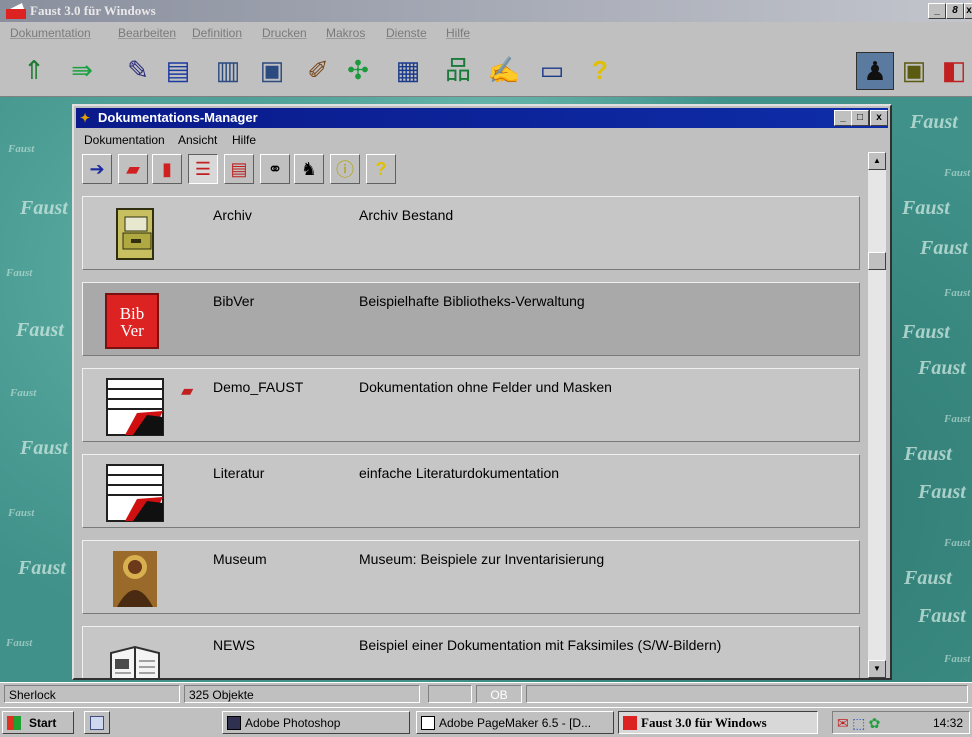 This screenshot has width=972, height=737. What do you see at coordinates (875, 71) in the screenshot?
I see `sherlock-icon: ♟` at bounding box center [875, 71].